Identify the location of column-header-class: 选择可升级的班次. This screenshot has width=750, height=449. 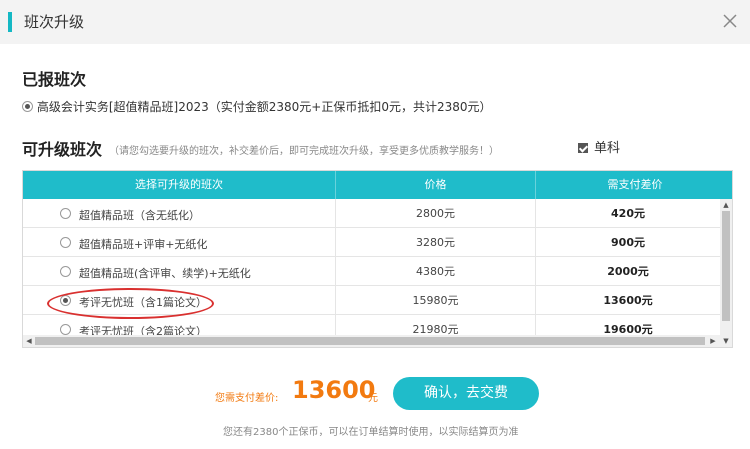
(179, 185).